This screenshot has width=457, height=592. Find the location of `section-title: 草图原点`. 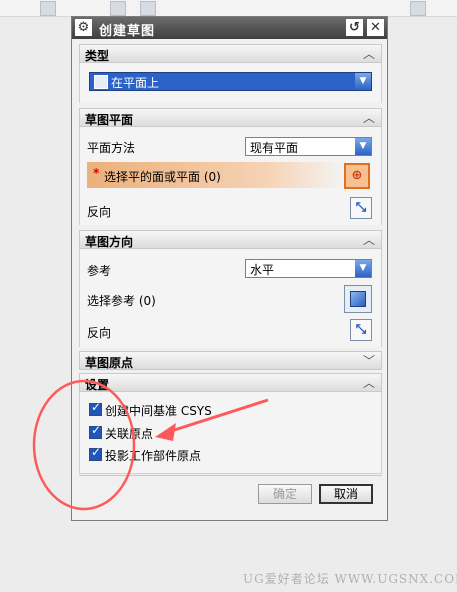

section-title: 草图原点 is located at coordinates (109, 363).